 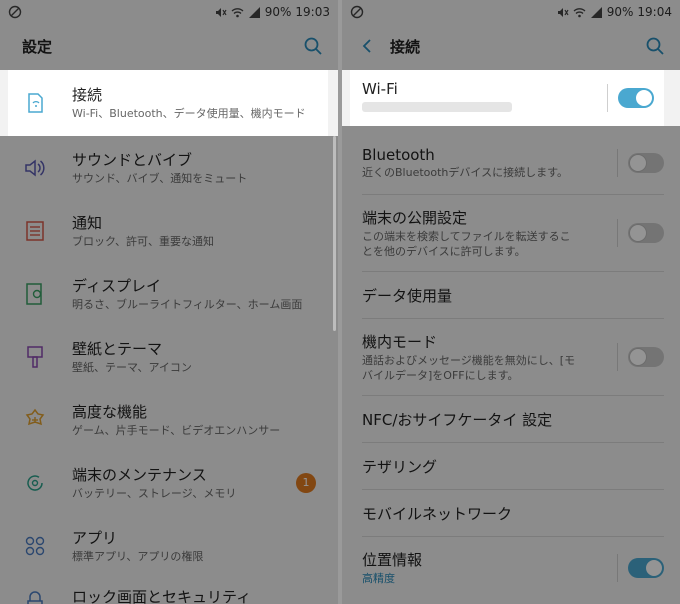 I want to click on status-bar: 90% 19:04, so click(x=511, y=12).